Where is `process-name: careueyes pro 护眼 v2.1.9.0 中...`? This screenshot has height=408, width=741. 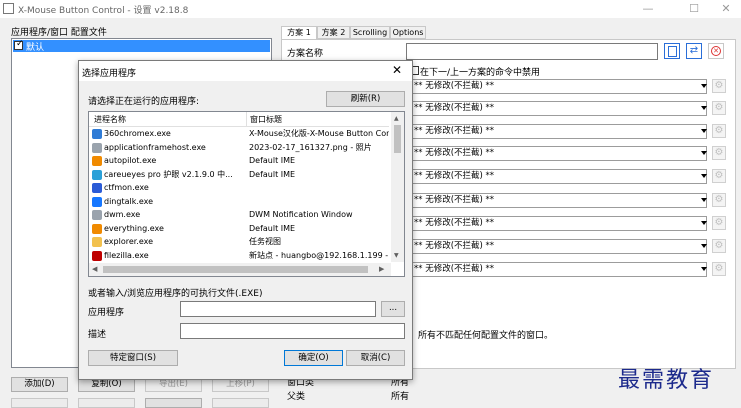
process-name: careueyes pro 护眼 v2.1.9.0 中... is located at coordinates (168, 174).